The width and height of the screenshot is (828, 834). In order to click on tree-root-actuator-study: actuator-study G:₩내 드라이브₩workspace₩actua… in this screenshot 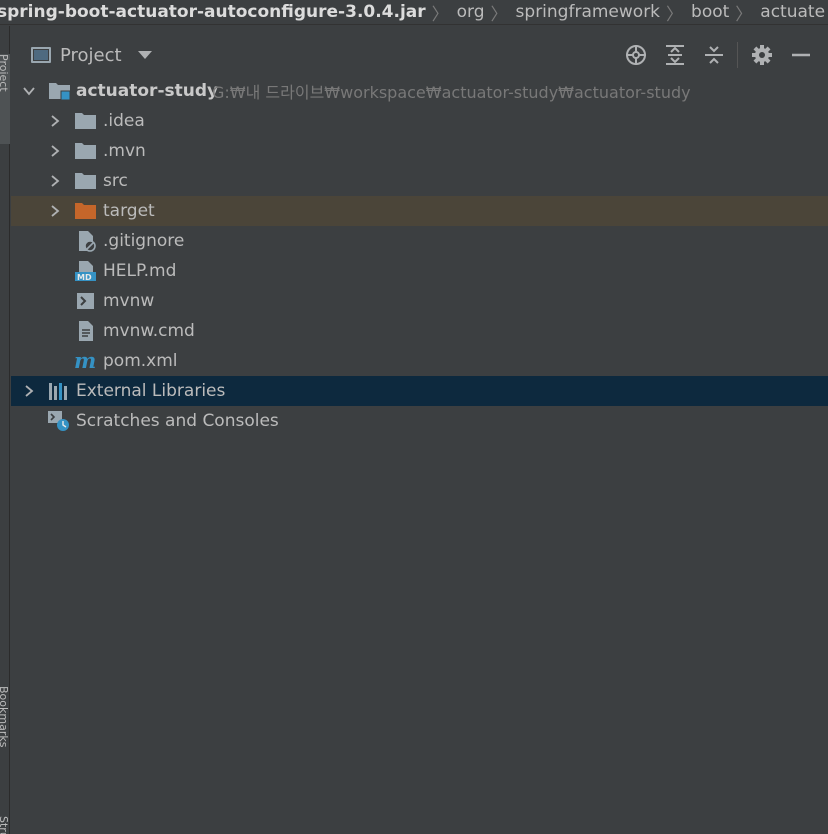, I will do `click(419, 91)`.